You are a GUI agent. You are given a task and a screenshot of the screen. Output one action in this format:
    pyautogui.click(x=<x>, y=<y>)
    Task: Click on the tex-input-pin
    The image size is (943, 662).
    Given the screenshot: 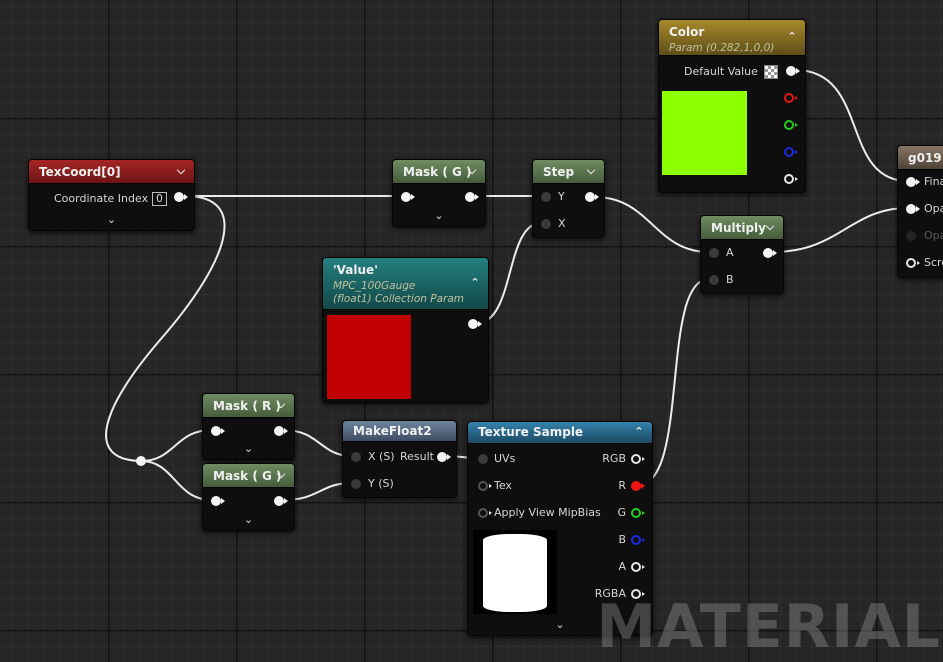 What is the action you would take?
    pyautogui.click(x=485, y=486)
    